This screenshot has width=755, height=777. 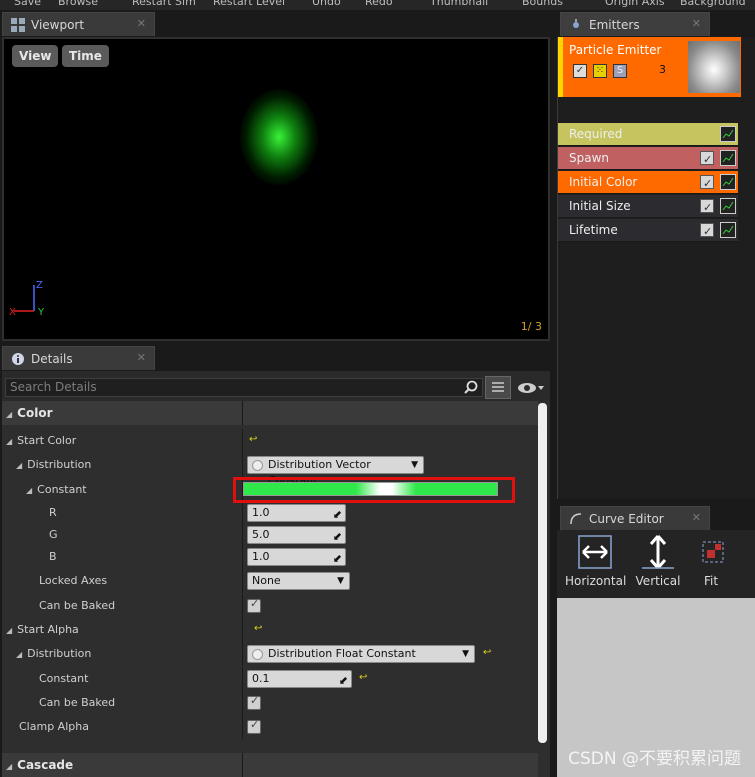 What do you see at coordinates (78, 4) in the screenshot?
I see `toolbar-browse: Browse` at bounding box center [78, 4].